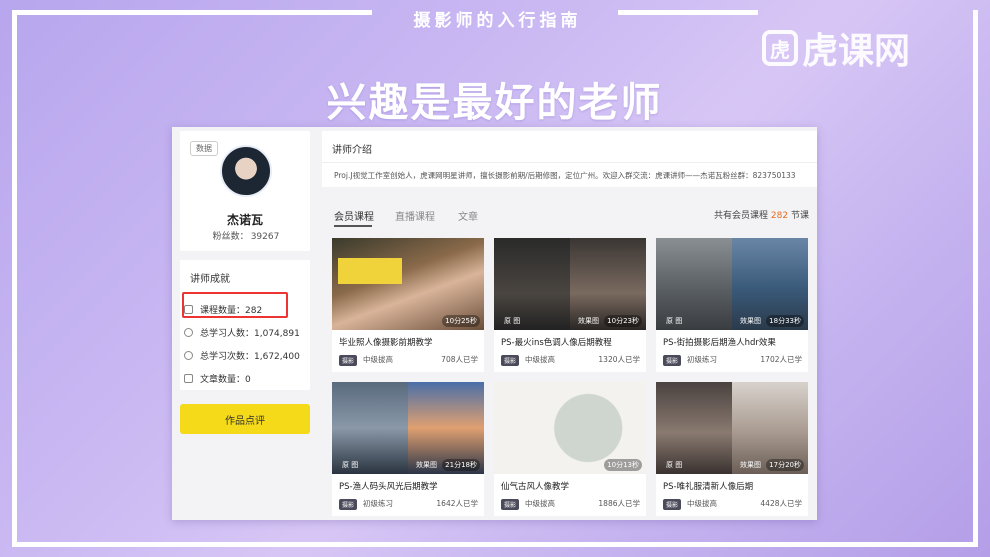 This screenshot has width=990, height=557. I want to click on course-title: PS-唯礼服清新人像后期, so click(708, 487).